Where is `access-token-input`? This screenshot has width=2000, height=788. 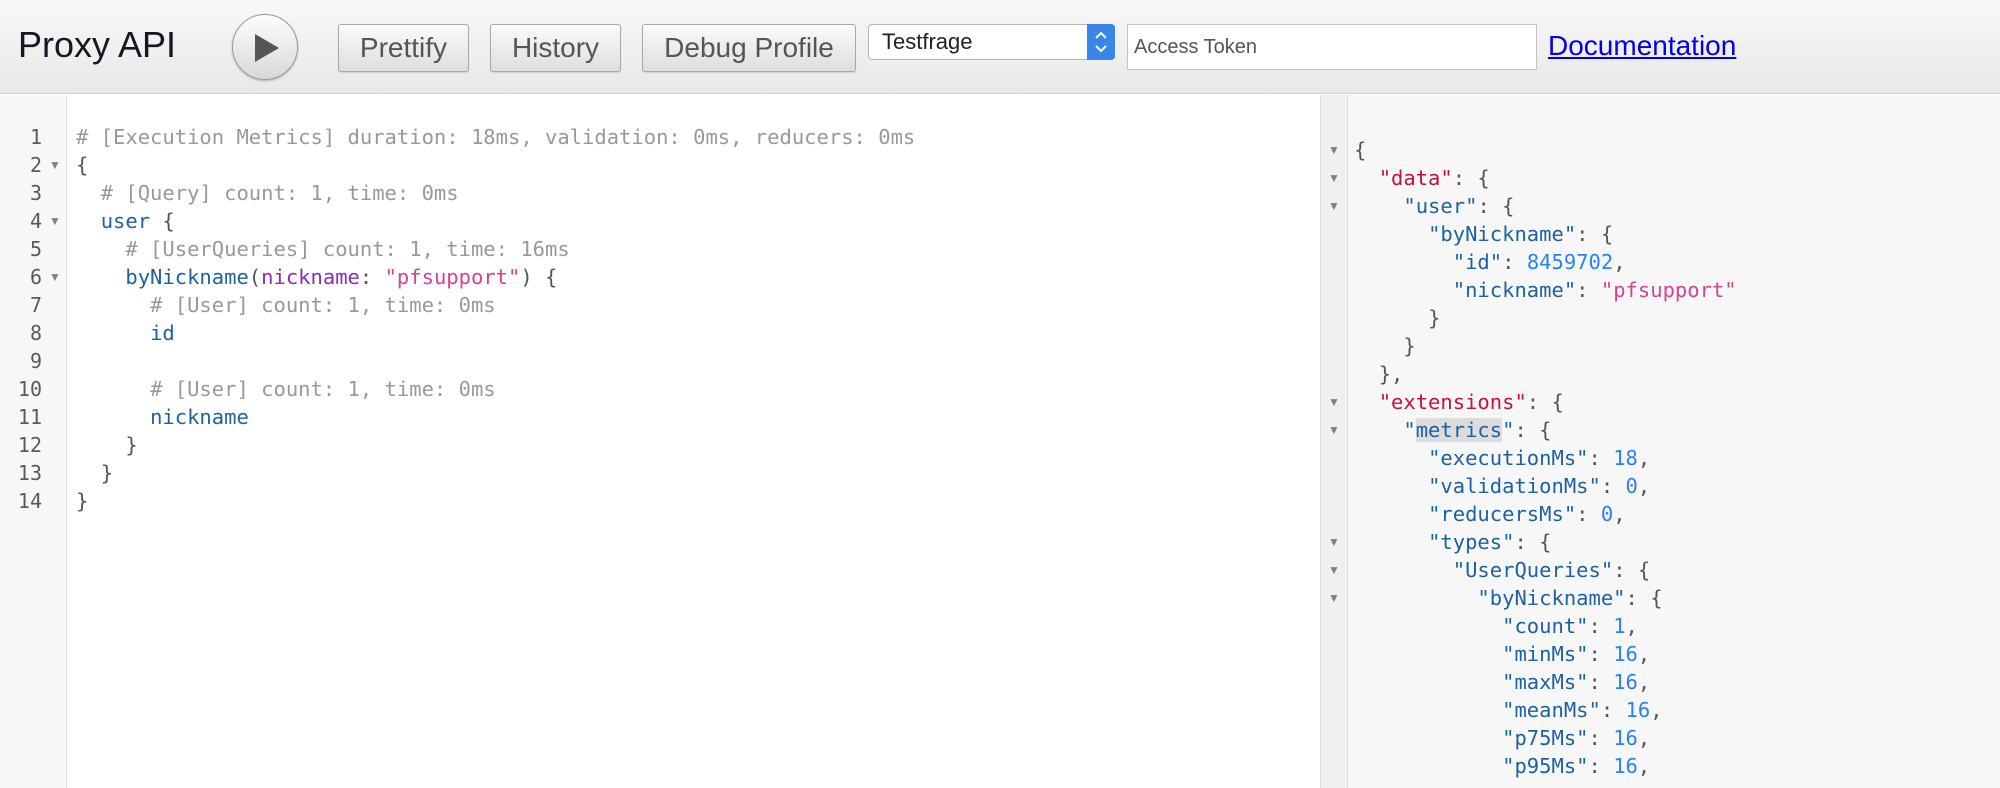 access-token-input is located at coordinates (1332, 47).